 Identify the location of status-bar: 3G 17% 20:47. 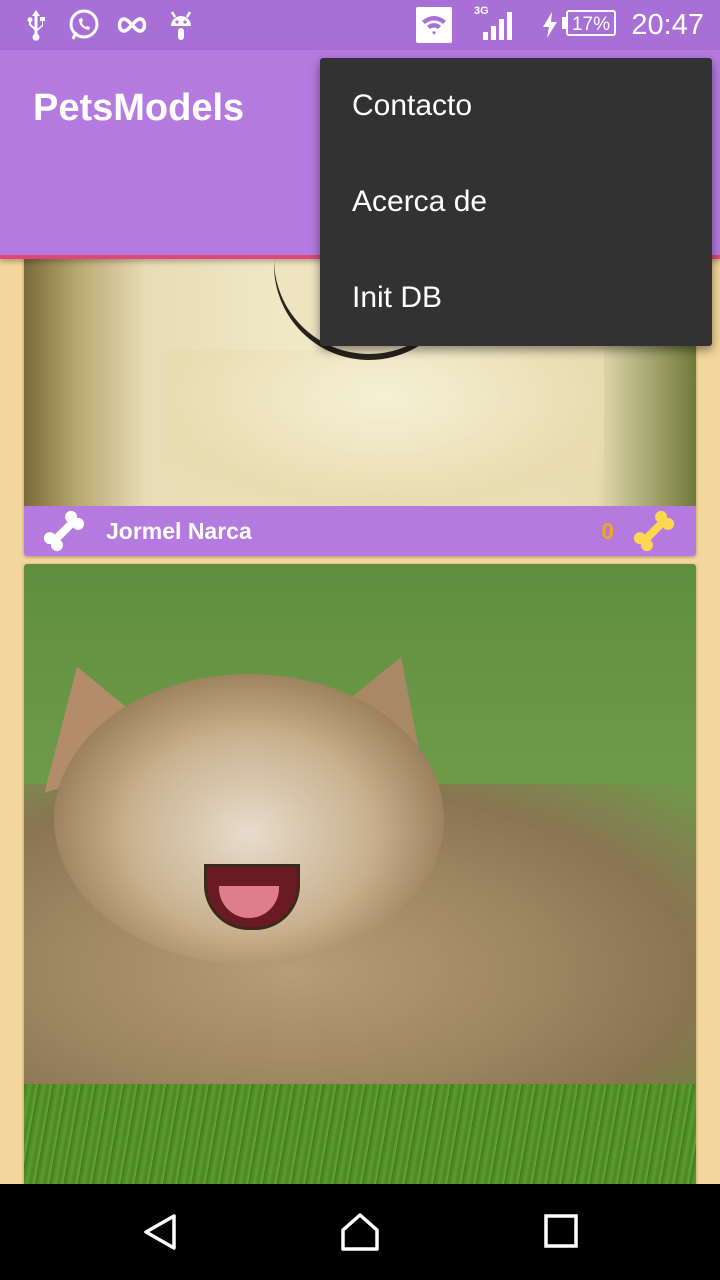
(360, 25).